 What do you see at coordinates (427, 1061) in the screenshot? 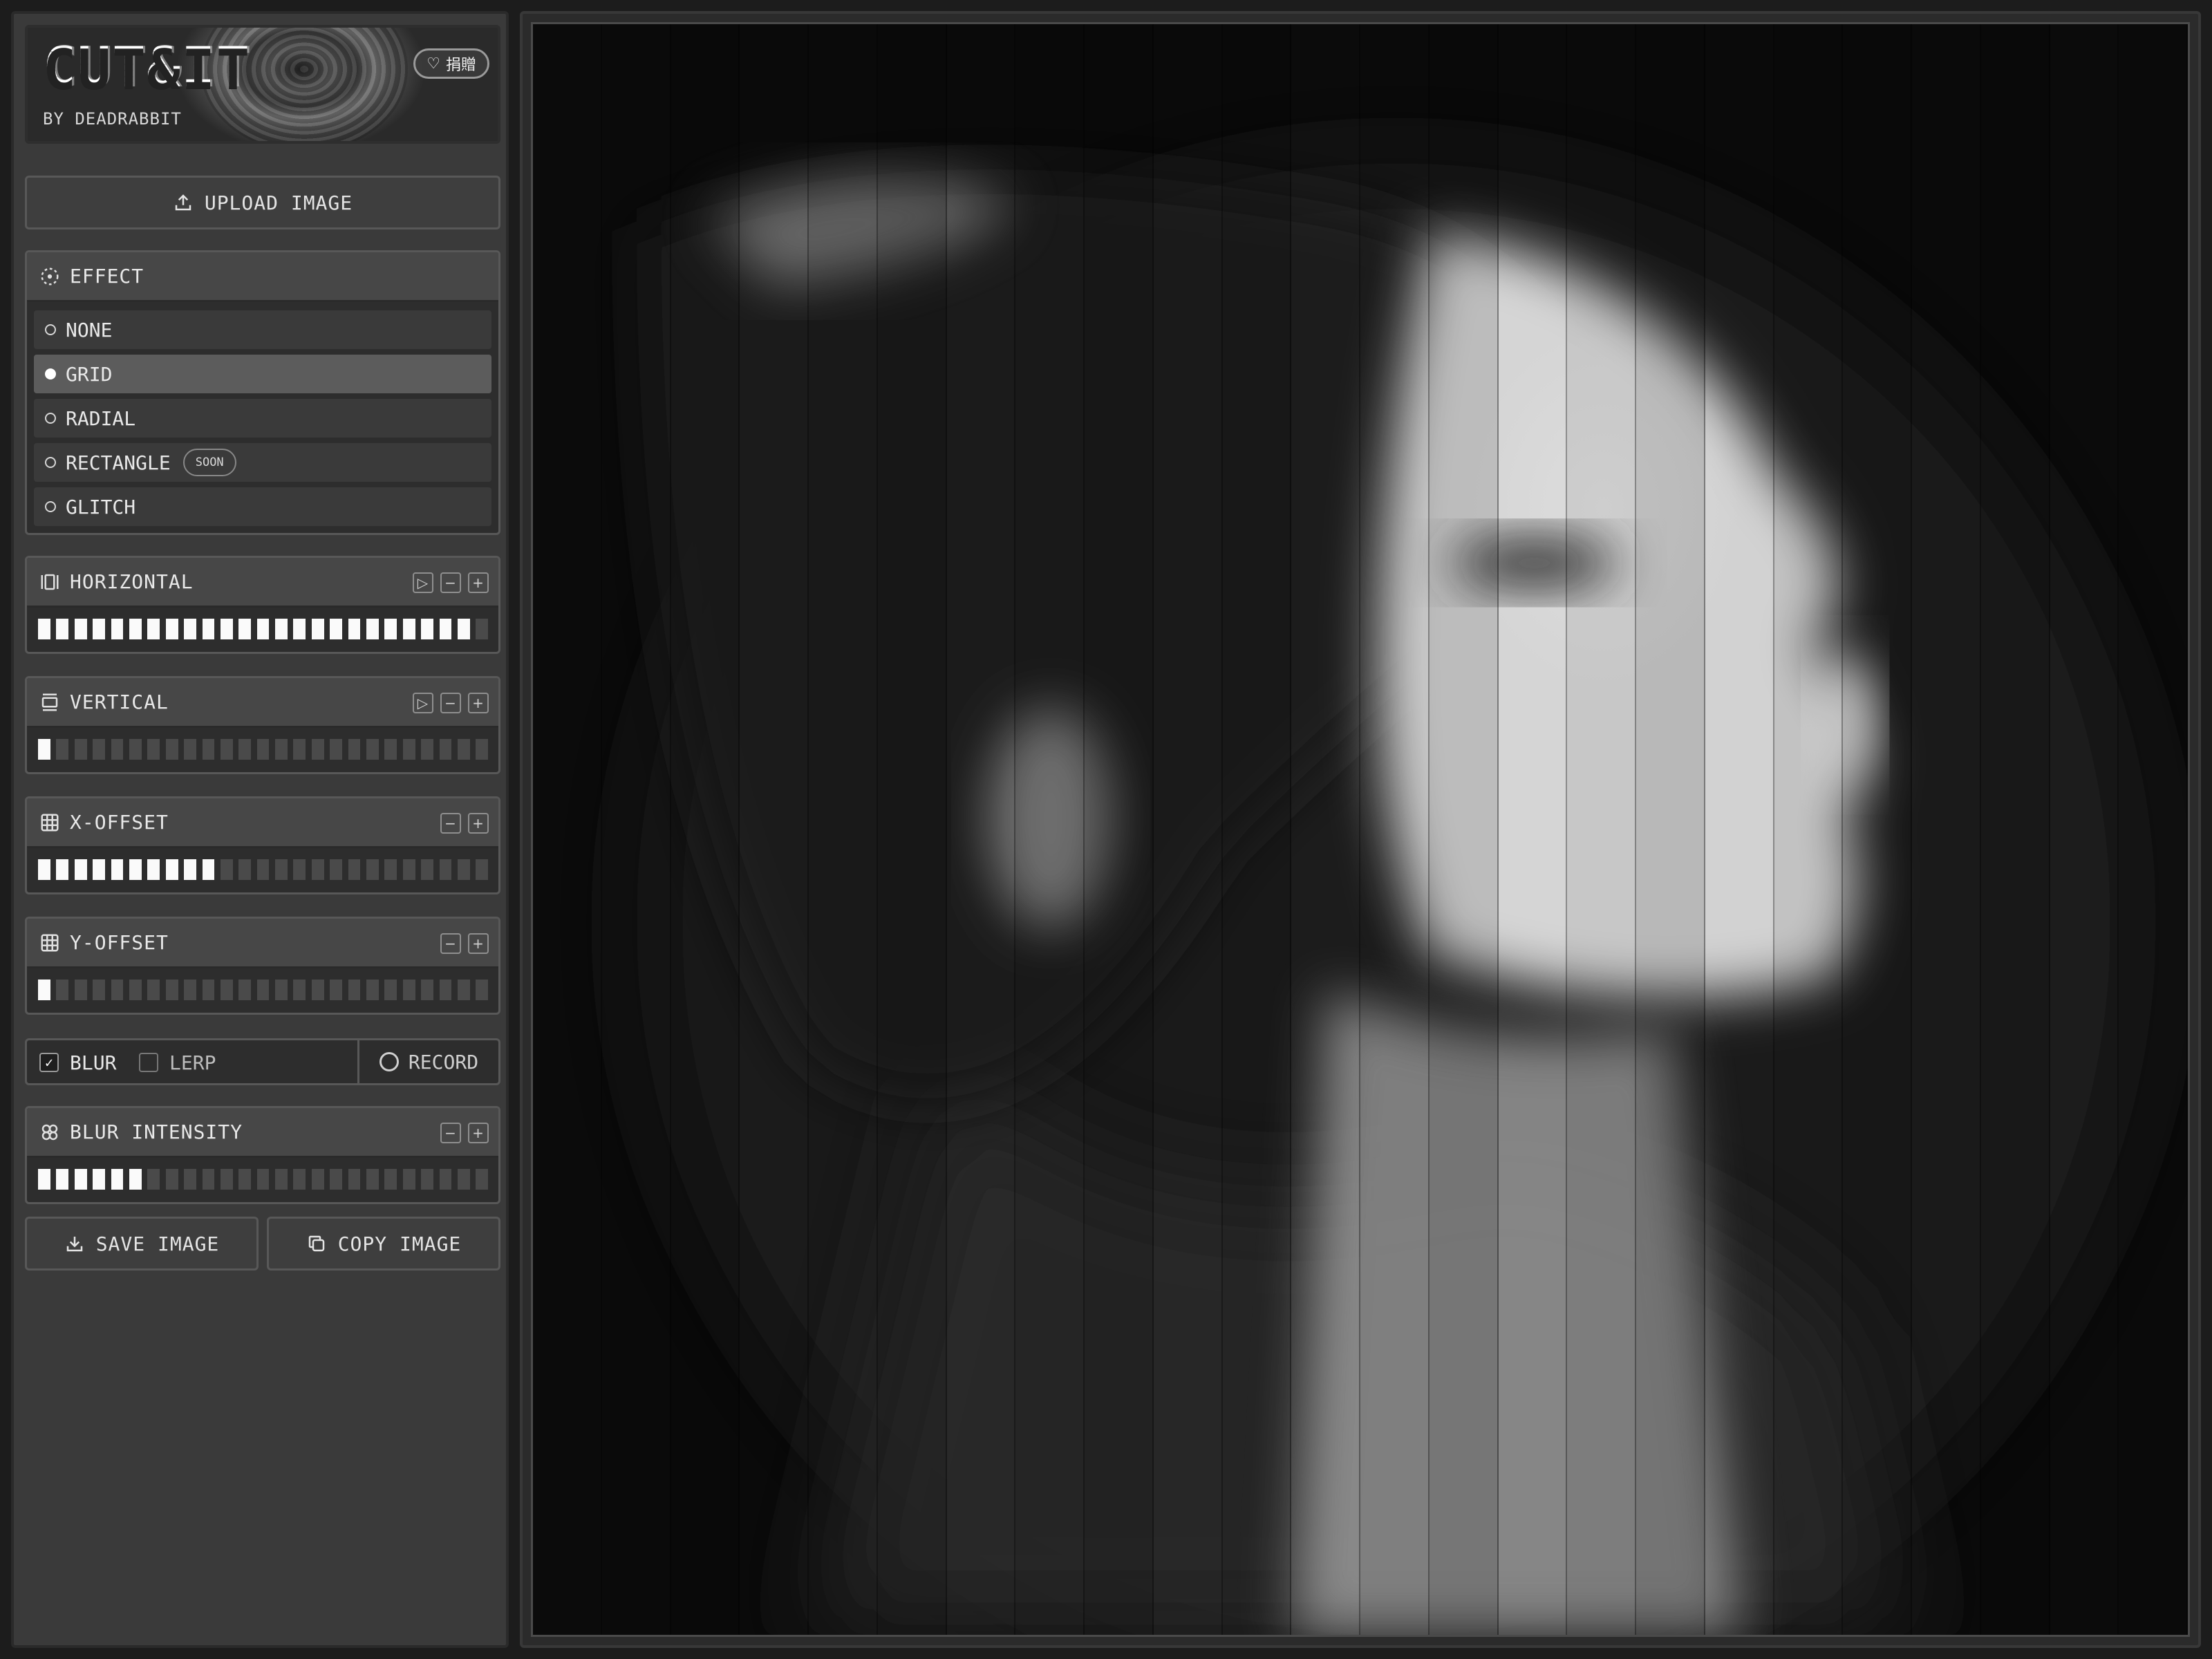
I see `record-button: RECORD` at bounding box center [427, 1061].